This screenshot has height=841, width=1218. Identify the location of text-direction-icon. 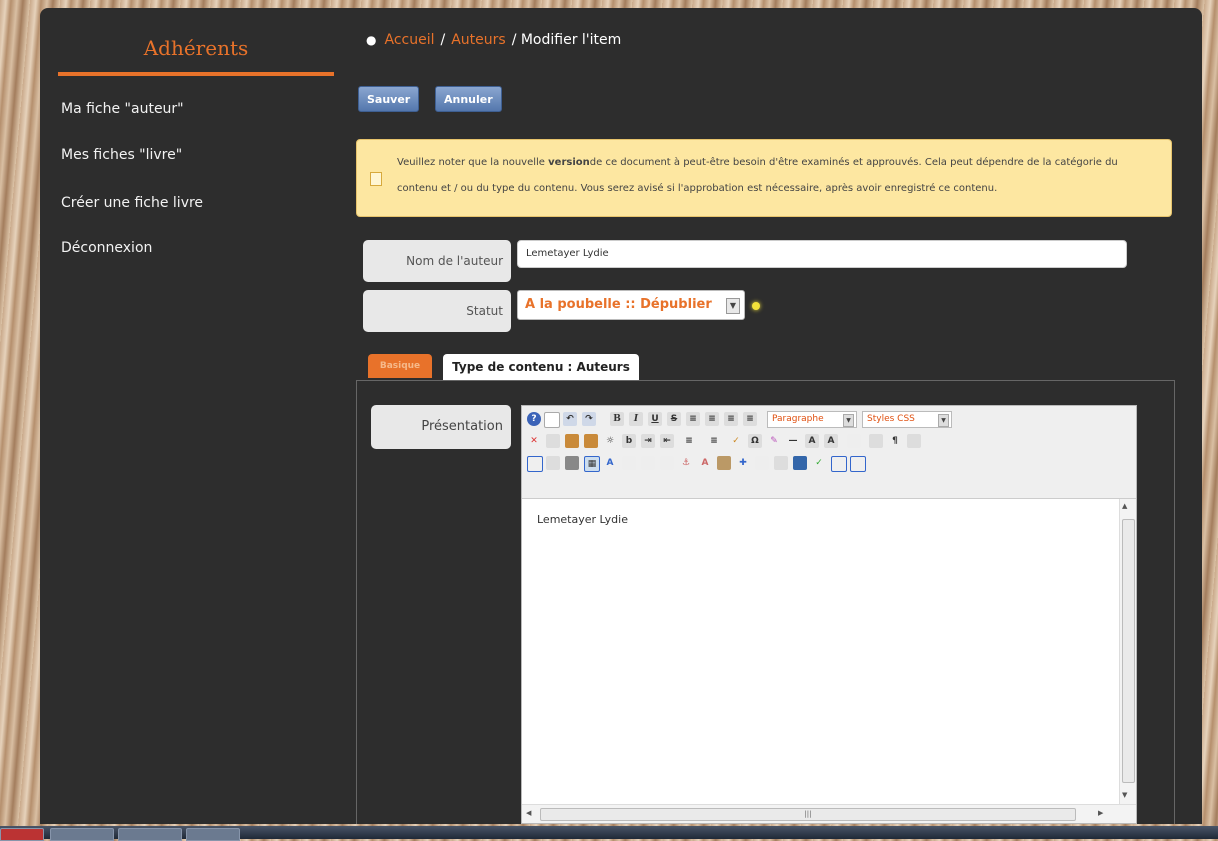
(854, 441).